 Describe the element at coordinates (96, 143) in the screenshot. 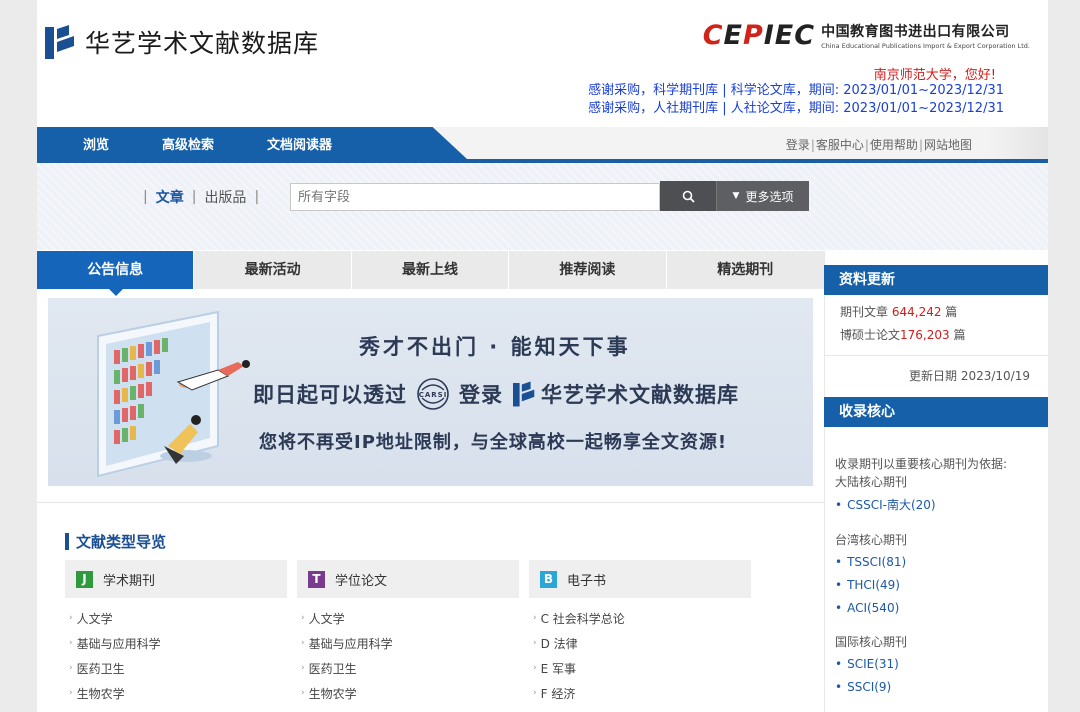

I see `nav-browse: 浏览` at that location.